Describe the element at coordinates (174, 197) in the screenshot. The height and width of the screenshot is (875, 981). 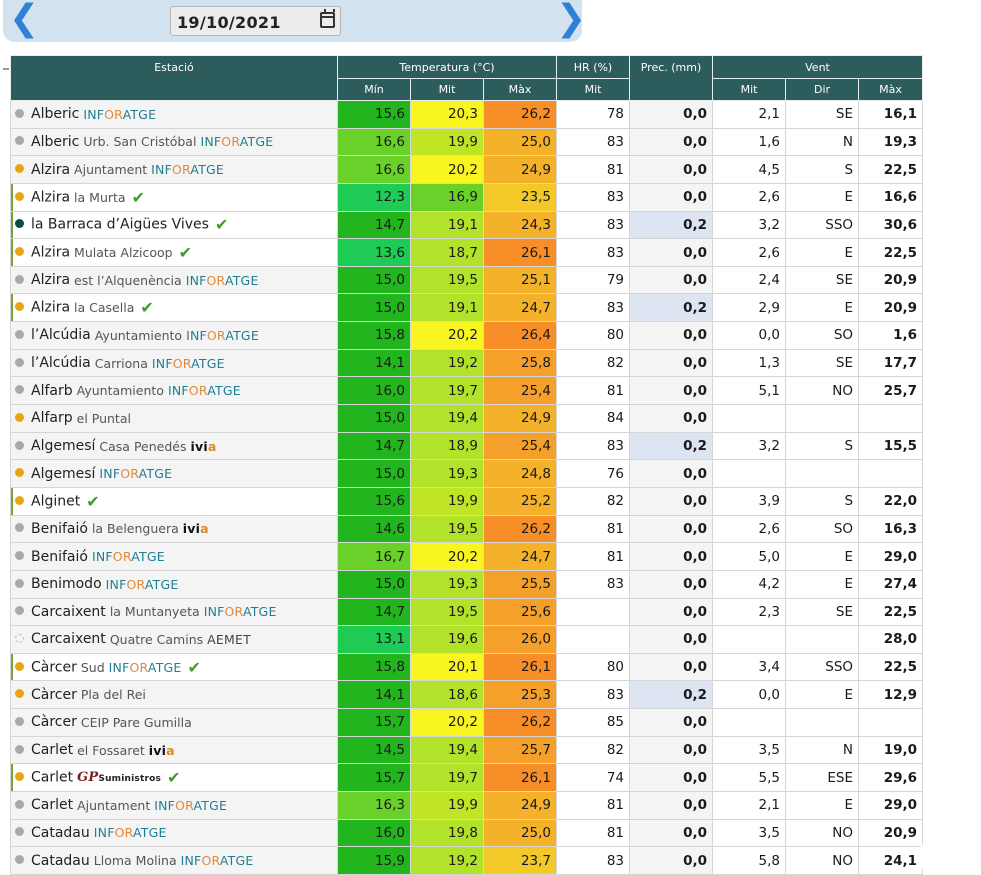
I see `station-cell: Alzira la Murta ✔` at that location.